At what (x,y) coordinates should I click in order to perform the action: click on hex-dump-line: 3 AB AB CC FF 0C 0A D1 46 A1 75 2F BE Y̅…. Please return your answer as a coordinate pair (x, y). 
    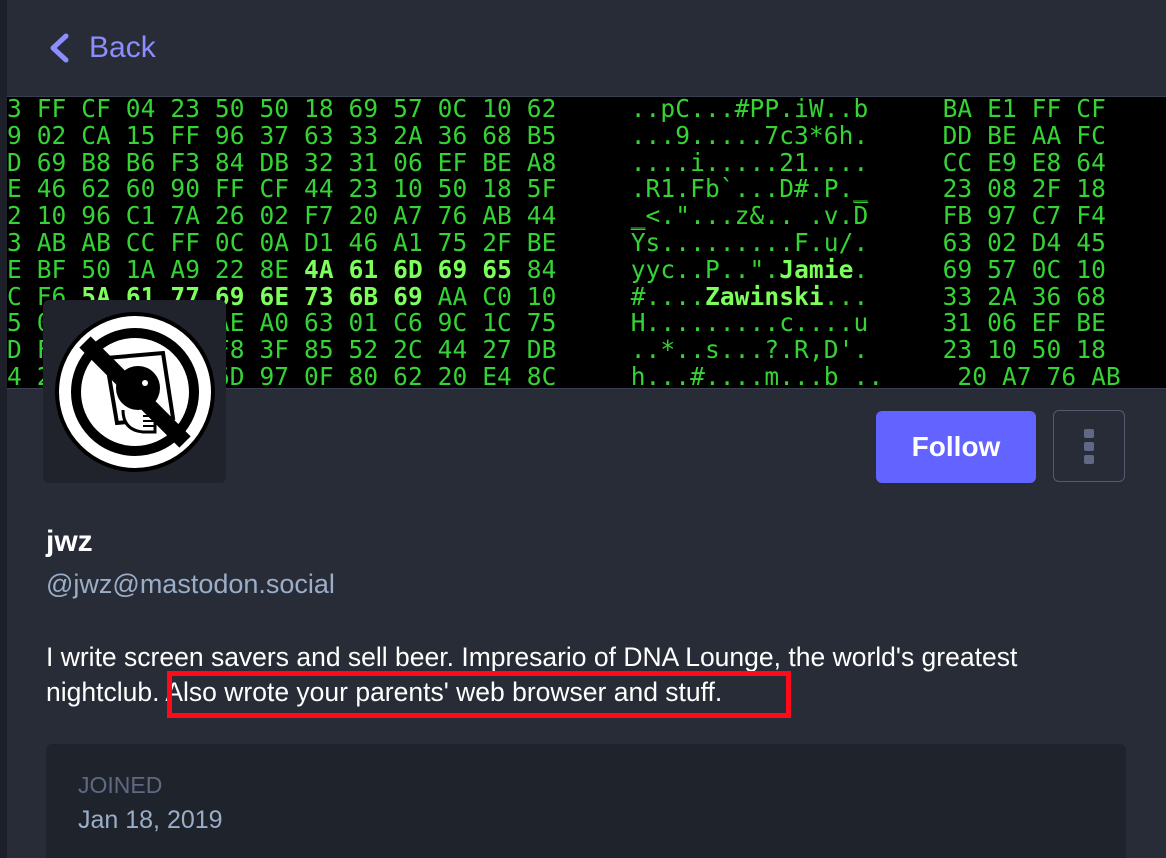
    Looking at the image, I should click on (556, 242).